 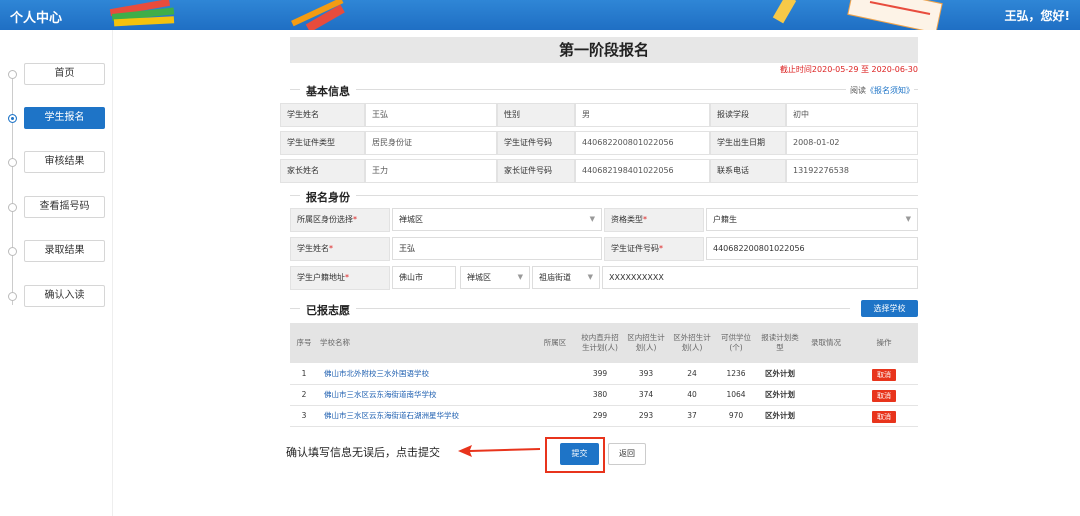 What do you see at coordinates (340, 249) in the screenshot?
I see `student-name-label: 学生姓名*` at bounding box center [340, 249].